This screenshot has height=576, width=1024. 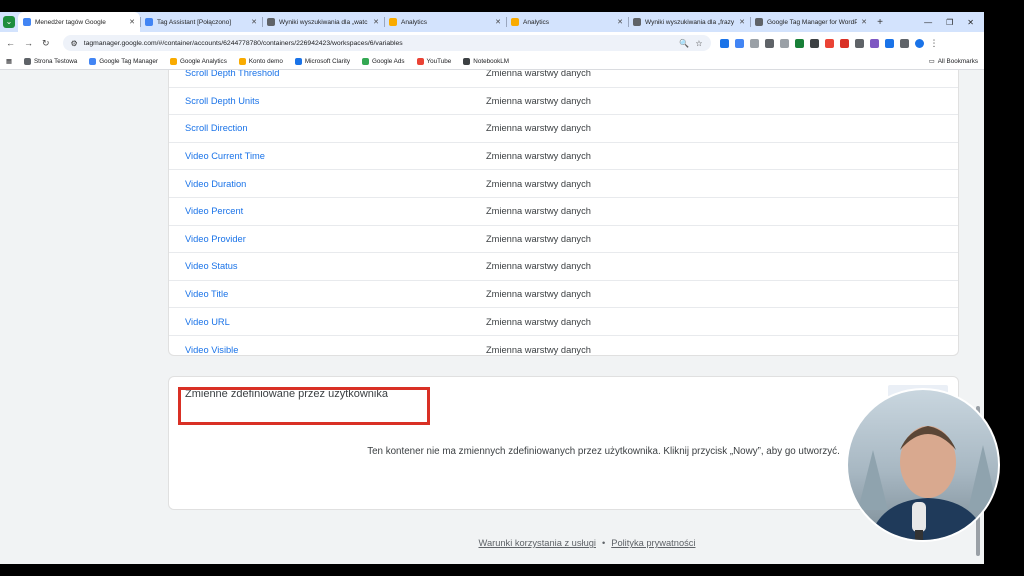 I want to click on site-info-icon: ⚙, so click(x=74, y=43).